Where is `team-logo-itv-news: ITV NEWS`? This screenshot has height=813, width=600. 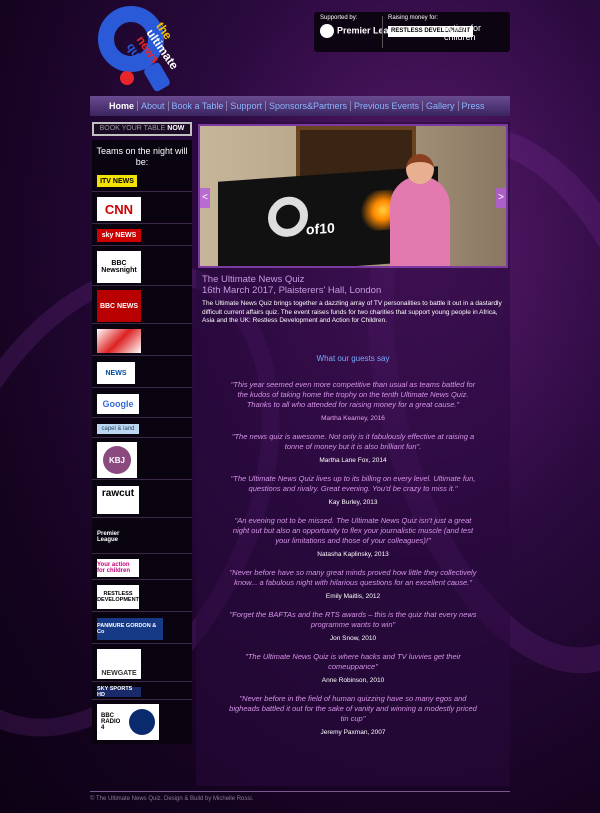 team-logo-itv-news: ITV NEWS is located at coordinates (142, 181).